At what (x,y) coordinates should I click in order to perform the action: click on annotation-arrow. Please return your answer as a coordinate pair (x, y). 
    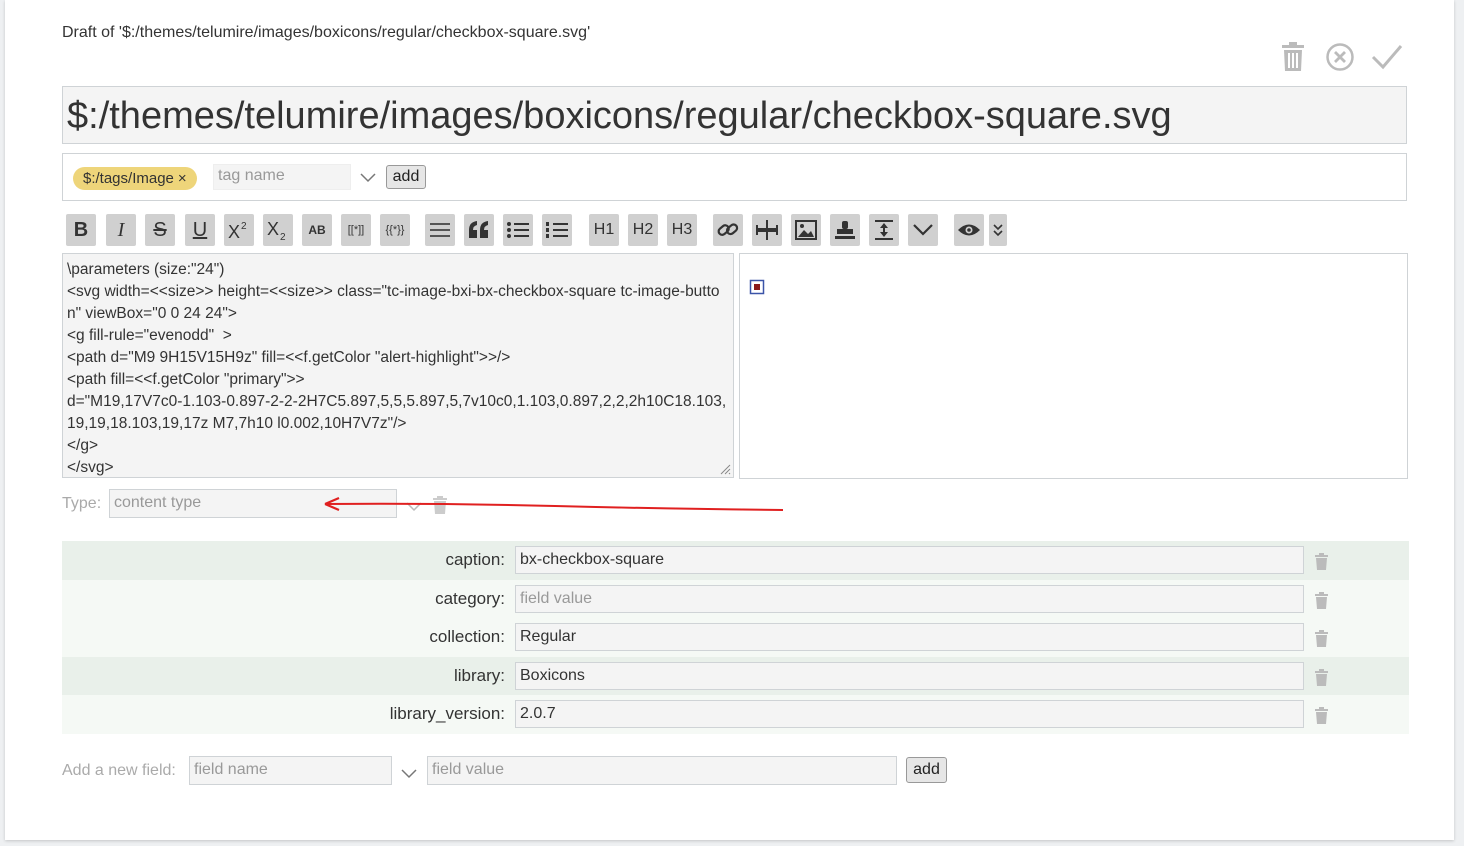
    Looking at the image, I should click on (554, 504).